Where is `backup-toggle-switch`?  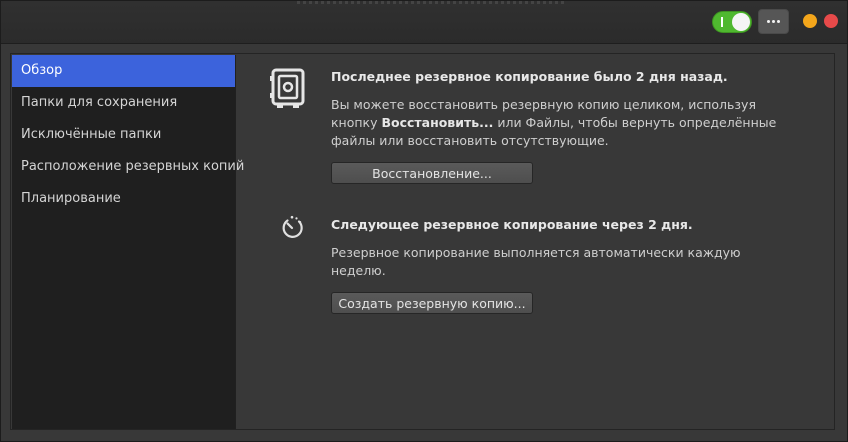
backup-toggle-switch is located at coordinates (732, 22).